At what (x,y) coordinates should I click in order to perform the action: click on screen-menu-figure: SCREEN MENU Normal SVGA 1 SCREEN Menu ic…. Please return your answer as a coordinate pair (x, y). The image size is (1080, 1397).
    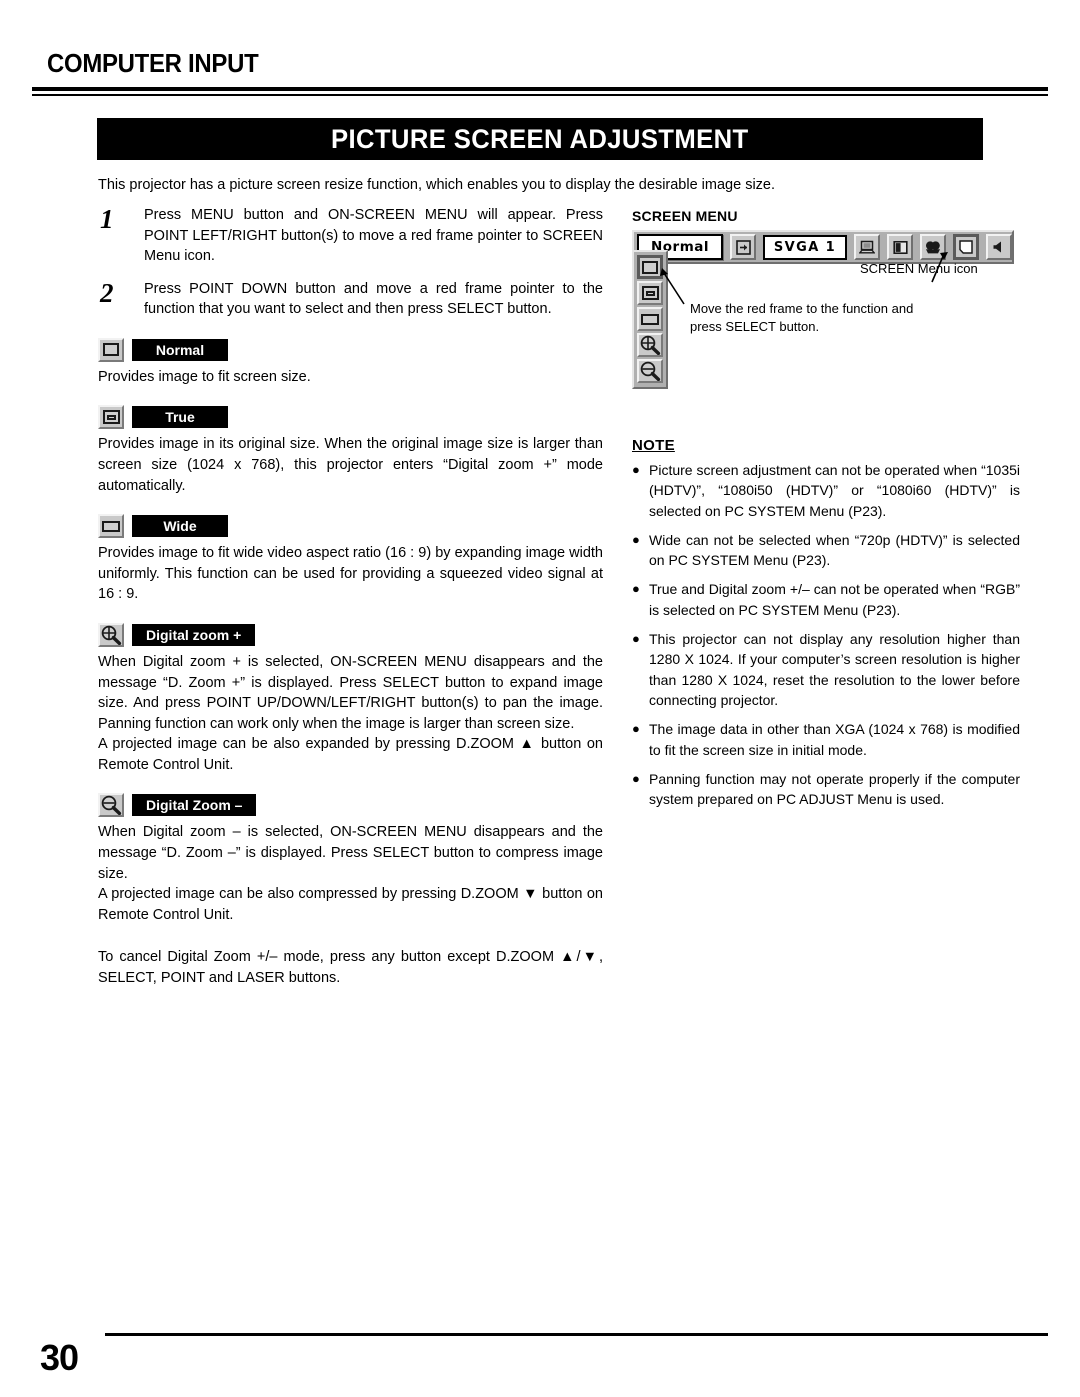
    Looking at the image, I should click on (823, 298).